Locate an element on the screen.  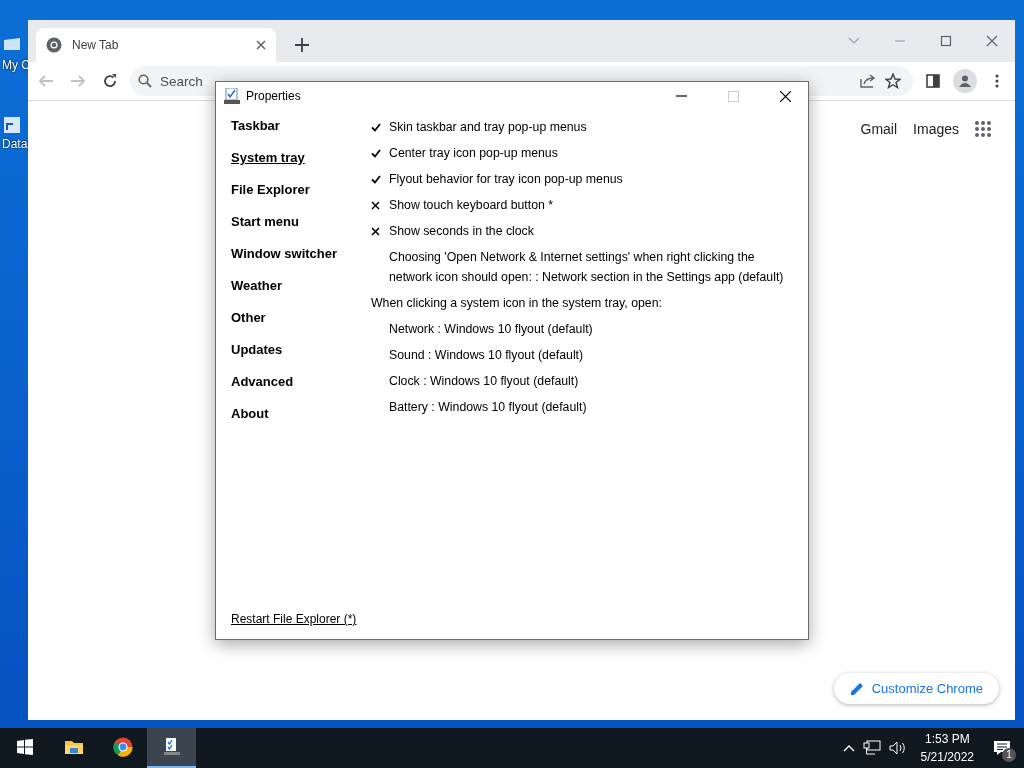
plus-icon is located at coordinates (302, 45).